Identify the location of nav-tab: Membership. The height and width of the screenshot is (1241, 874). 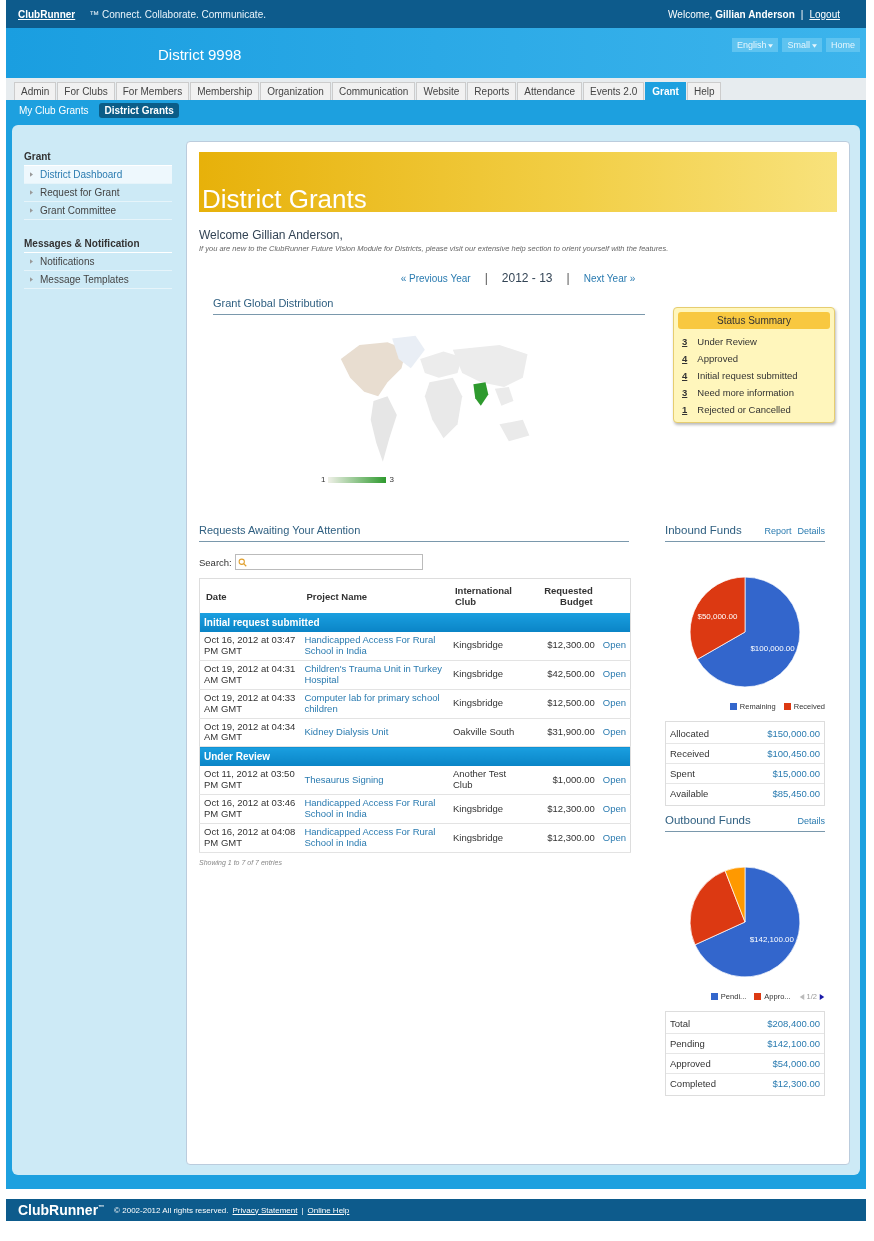
(225, 91).